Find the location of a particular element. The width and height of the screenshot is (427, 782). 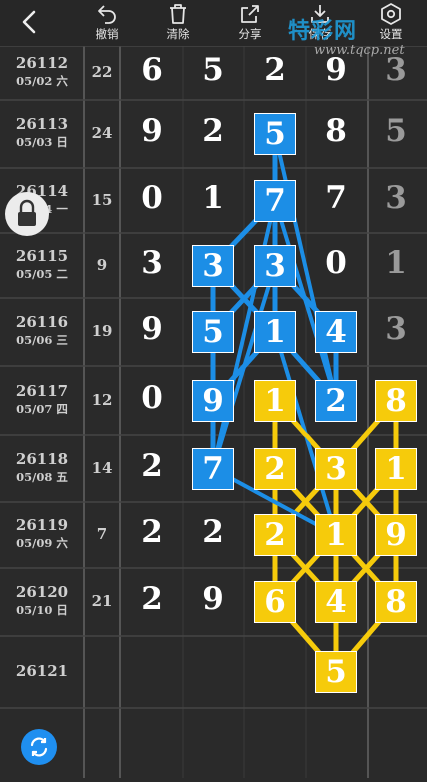

back-button is located at coordinates (30, 22).